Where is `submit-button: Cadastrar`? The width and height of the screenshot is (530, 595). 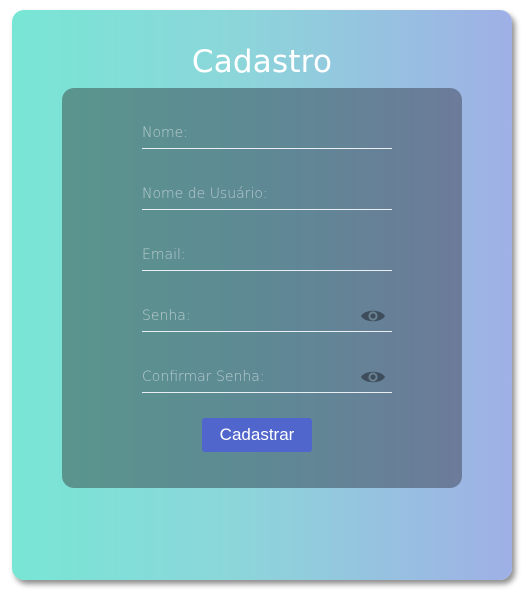 submit-button: Cadastrar is located at coordinates (257, 435).